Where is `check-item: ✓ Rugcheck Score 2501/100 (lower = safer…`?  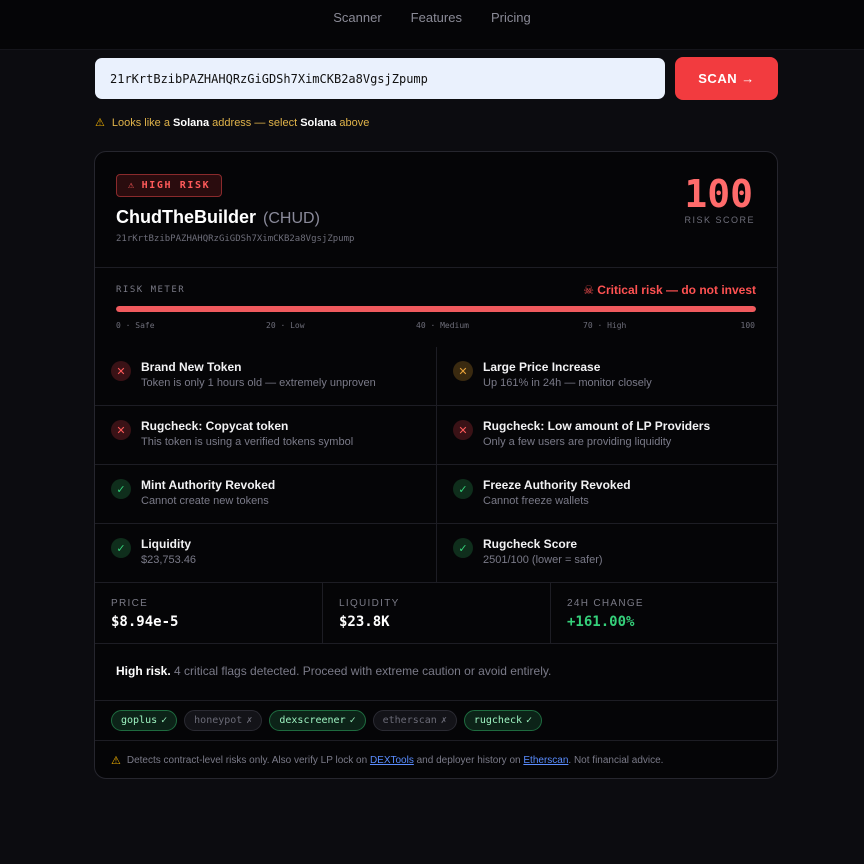 check-item: ✓ Rugcheck Score 2501/100 (lower = safer… is located at coordinates (607, 553).